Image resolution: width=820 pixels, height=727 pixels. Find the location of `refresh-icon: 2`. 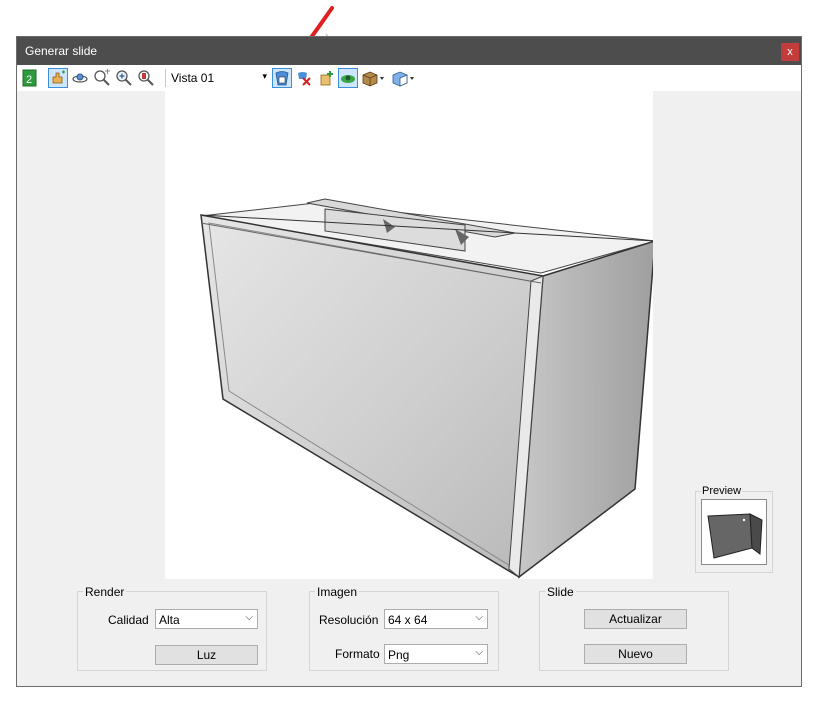

refresh-icon: 2 is located at coordinates (30, 78).